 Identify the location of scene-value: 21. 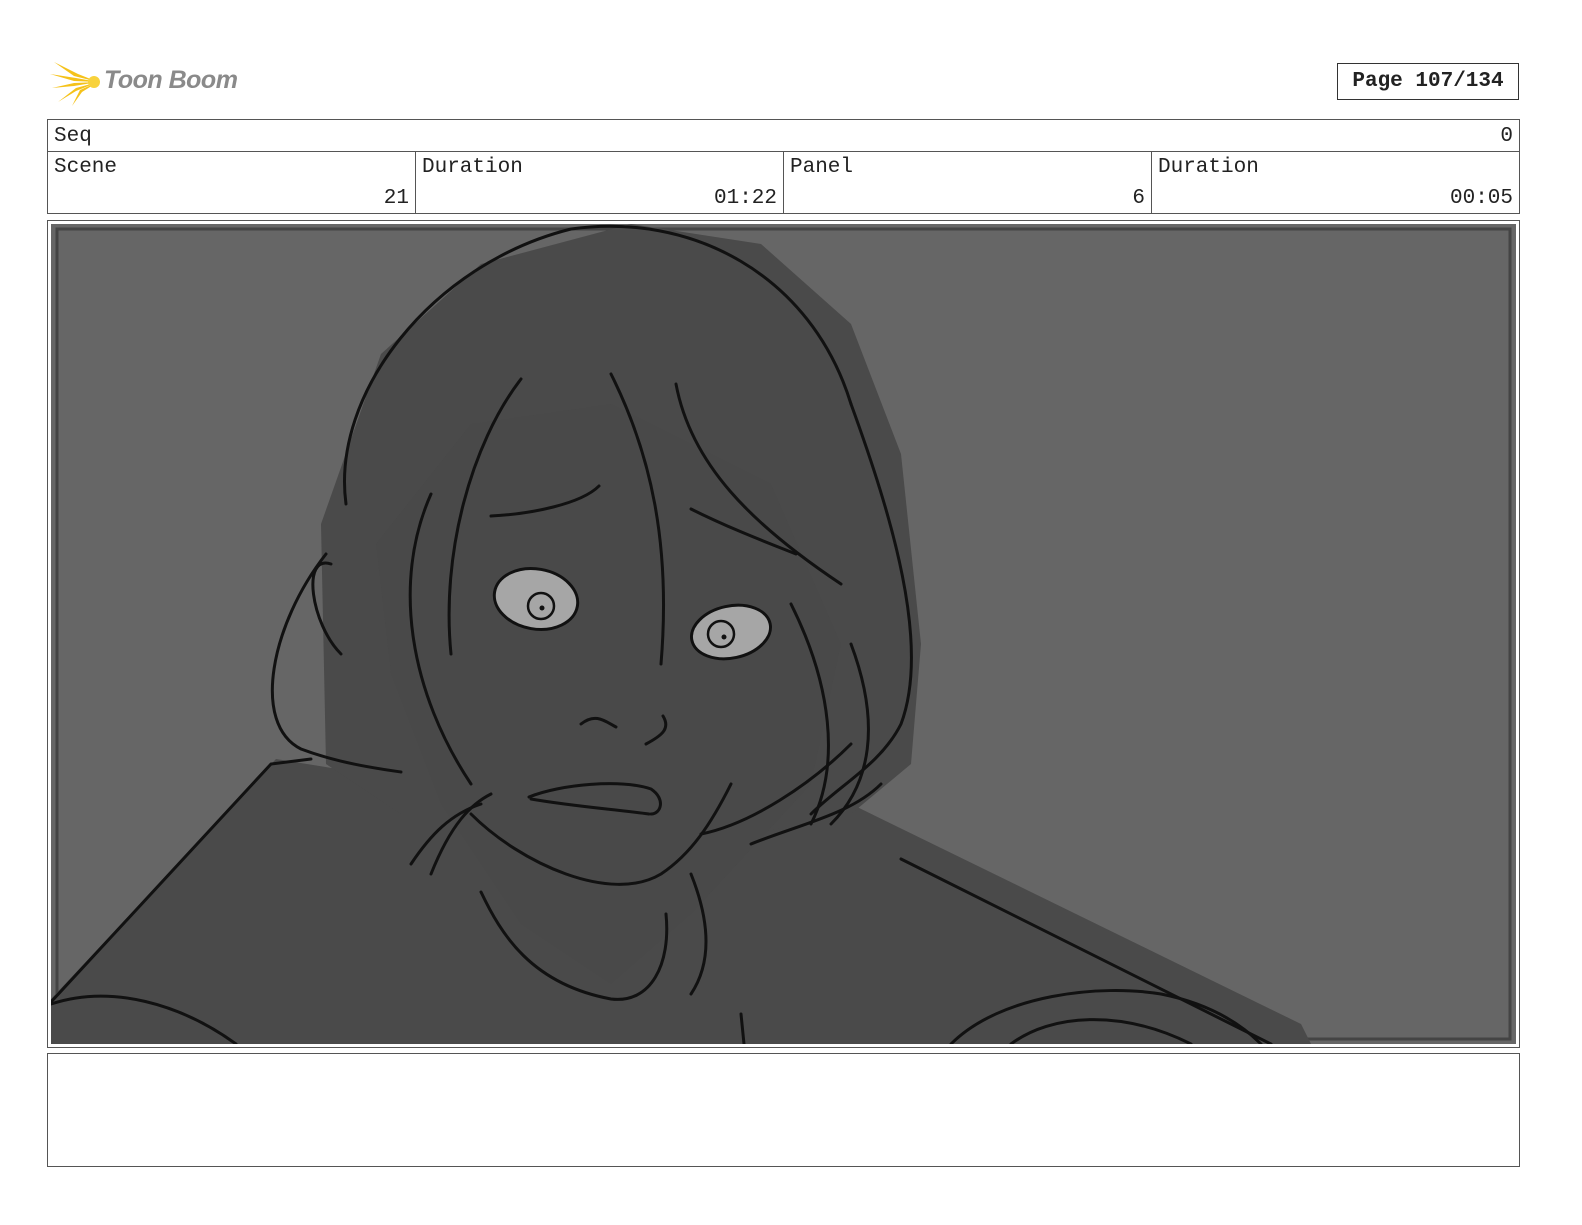
(396, 198).